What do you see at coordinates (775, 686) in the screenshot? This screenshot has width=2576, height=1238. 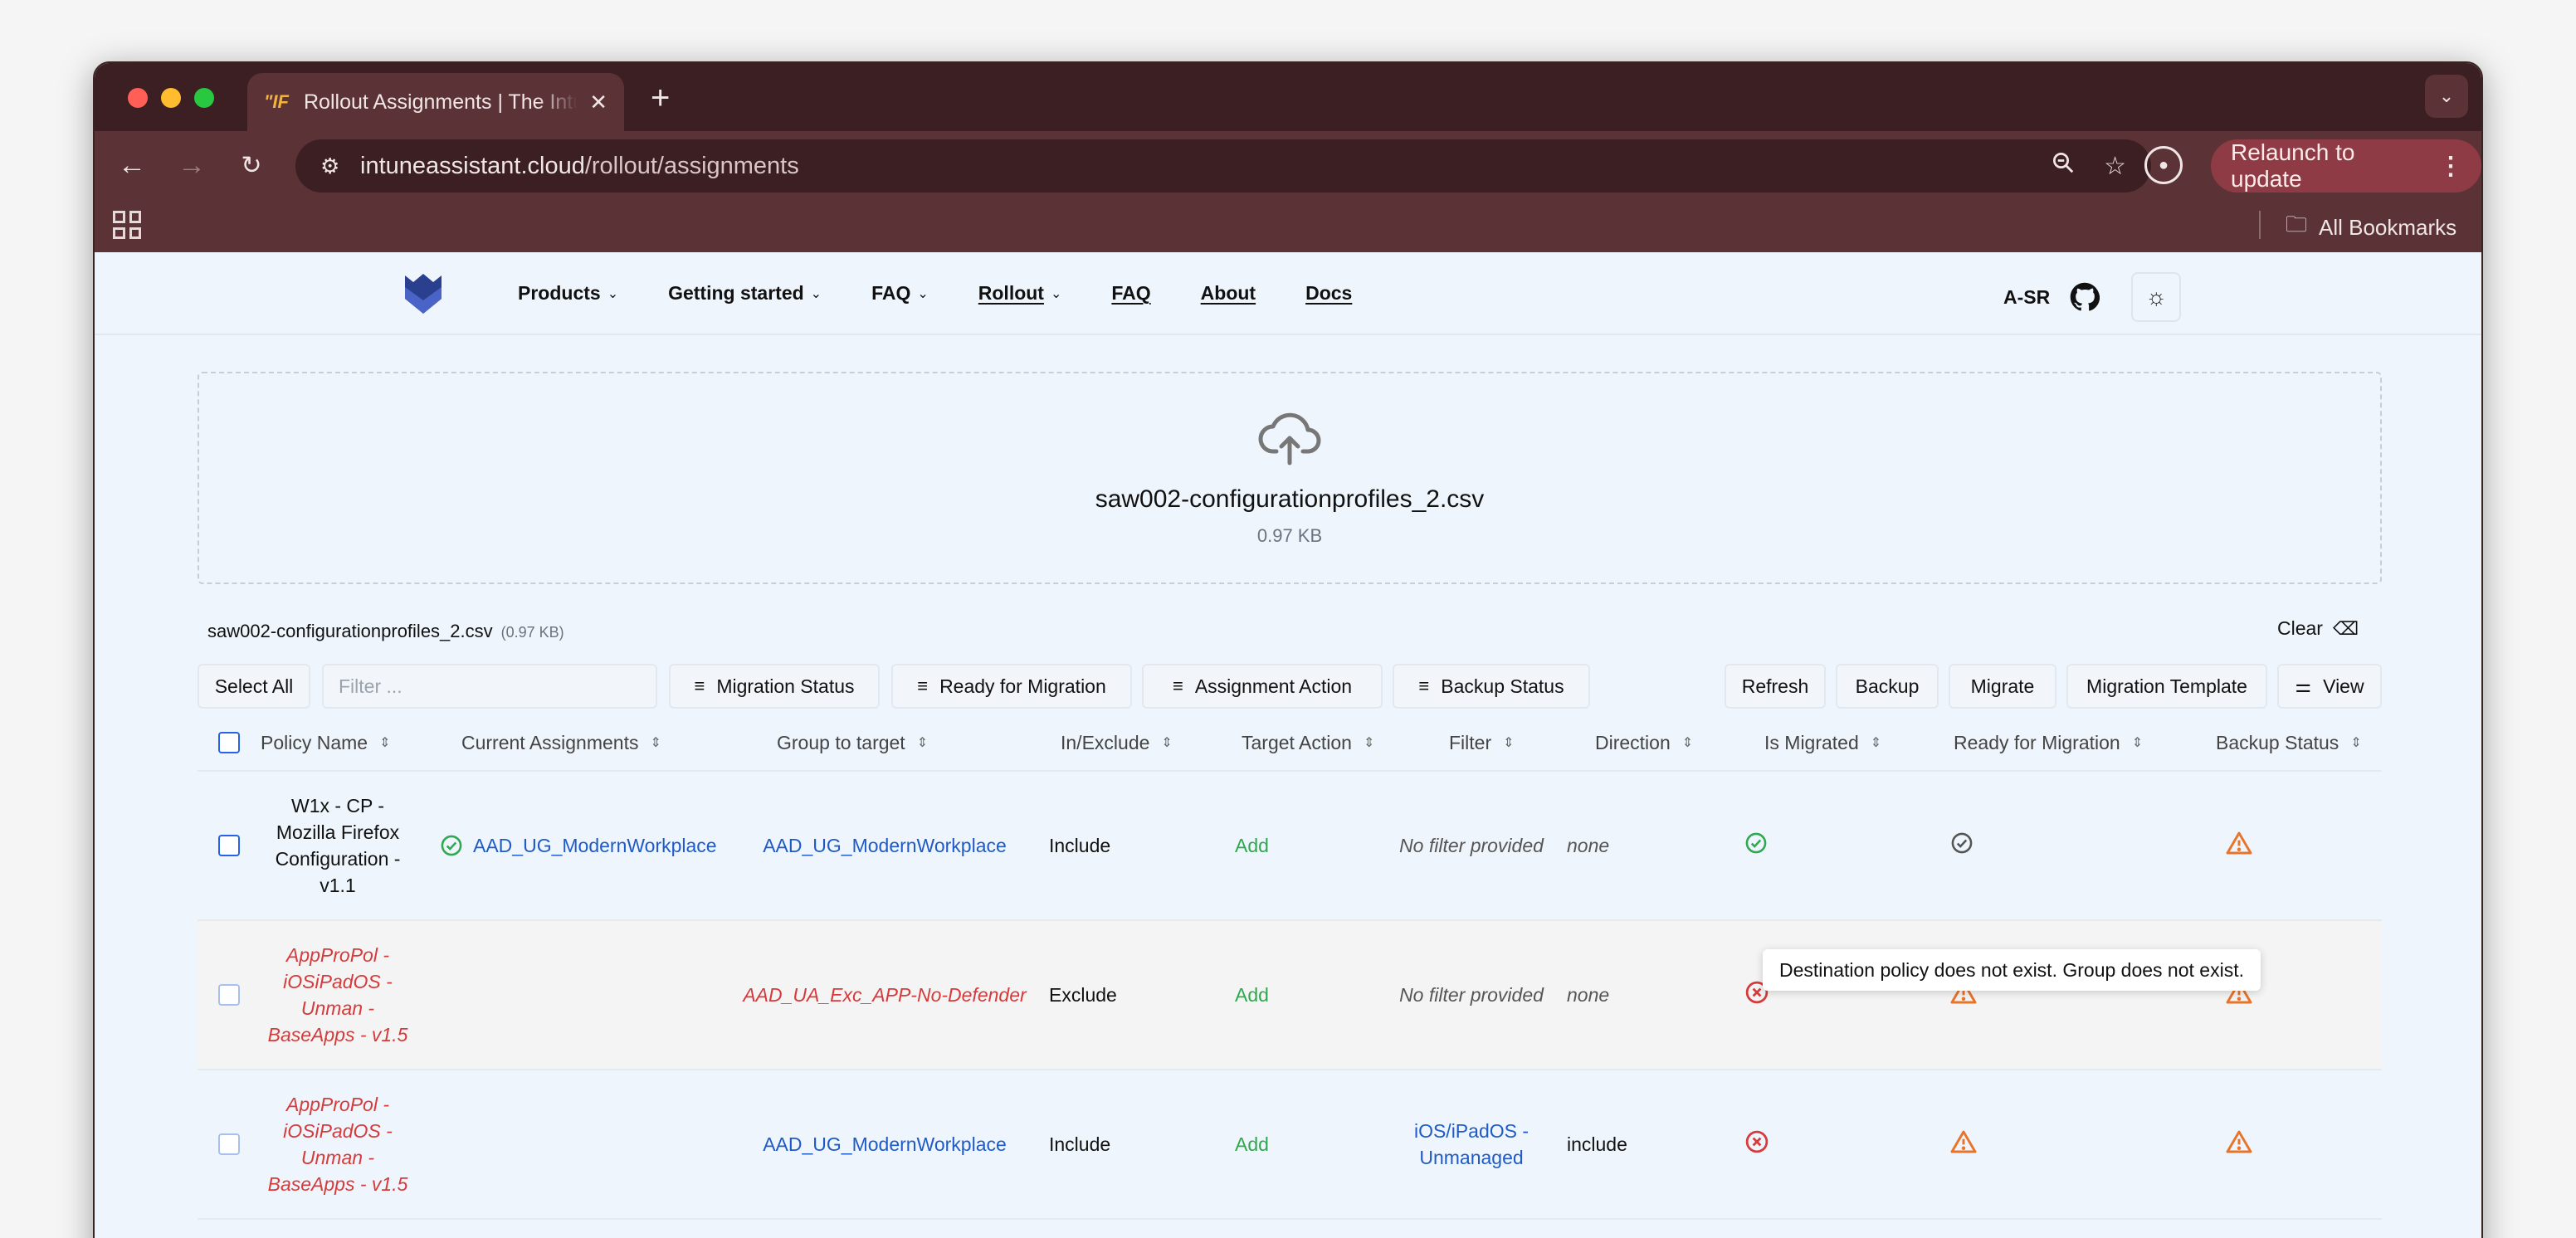 I see `filter-migration-status-button: ≡ Migration Status` at bounding box center [775, 686].